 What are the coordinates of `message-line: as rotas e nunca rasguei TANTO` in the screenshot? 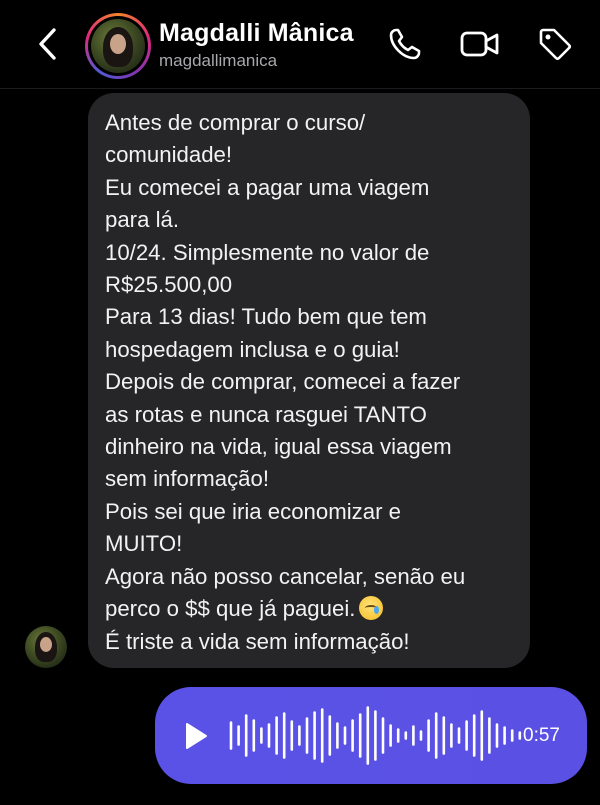 It's located at (266, 414).